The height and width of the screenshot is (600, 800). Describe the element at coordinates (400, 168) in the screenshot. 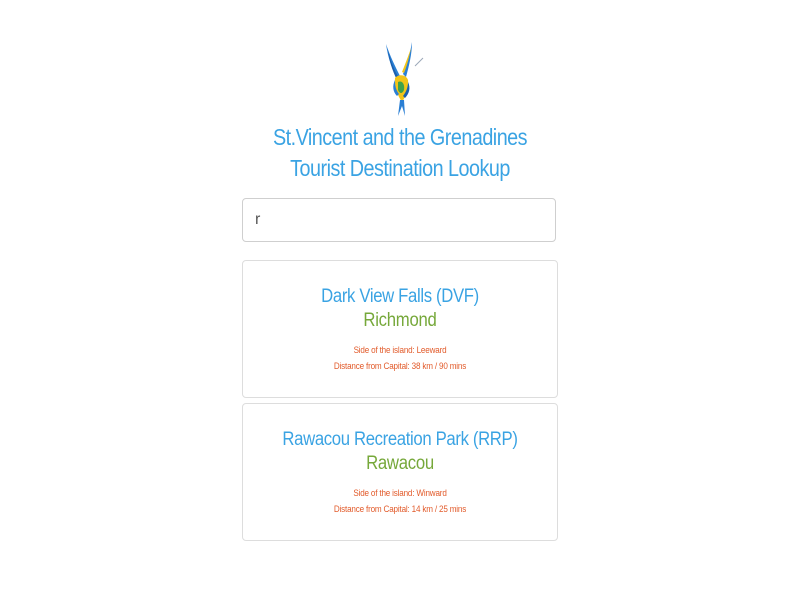

I see `title-line-2: Tourist Destination Lookup` at that location.